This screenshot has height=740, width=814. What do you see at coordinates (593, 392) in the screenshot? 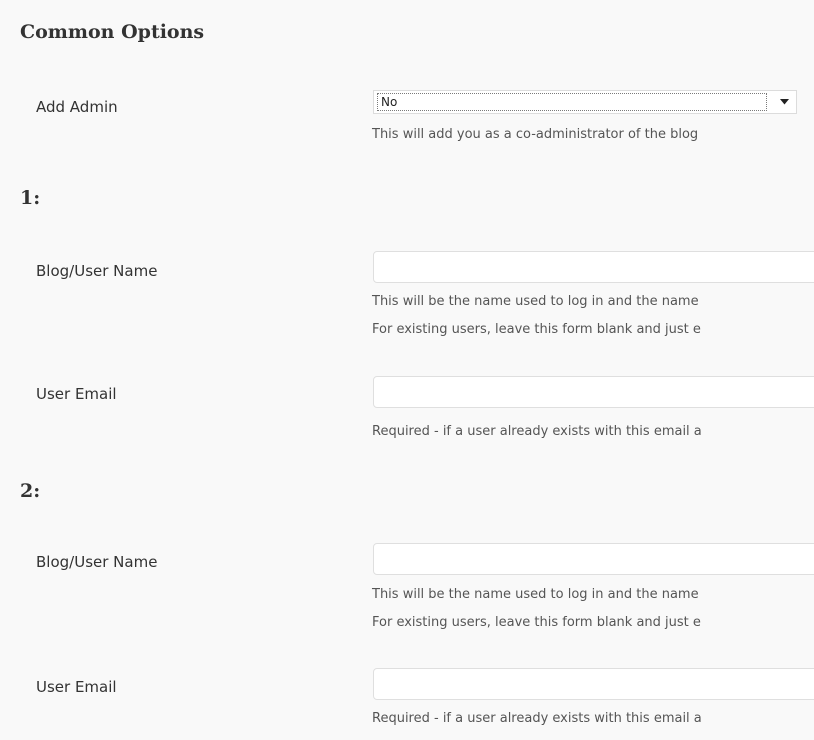
I see `blog-1-user-email-input` at bounding box center [593, 392].